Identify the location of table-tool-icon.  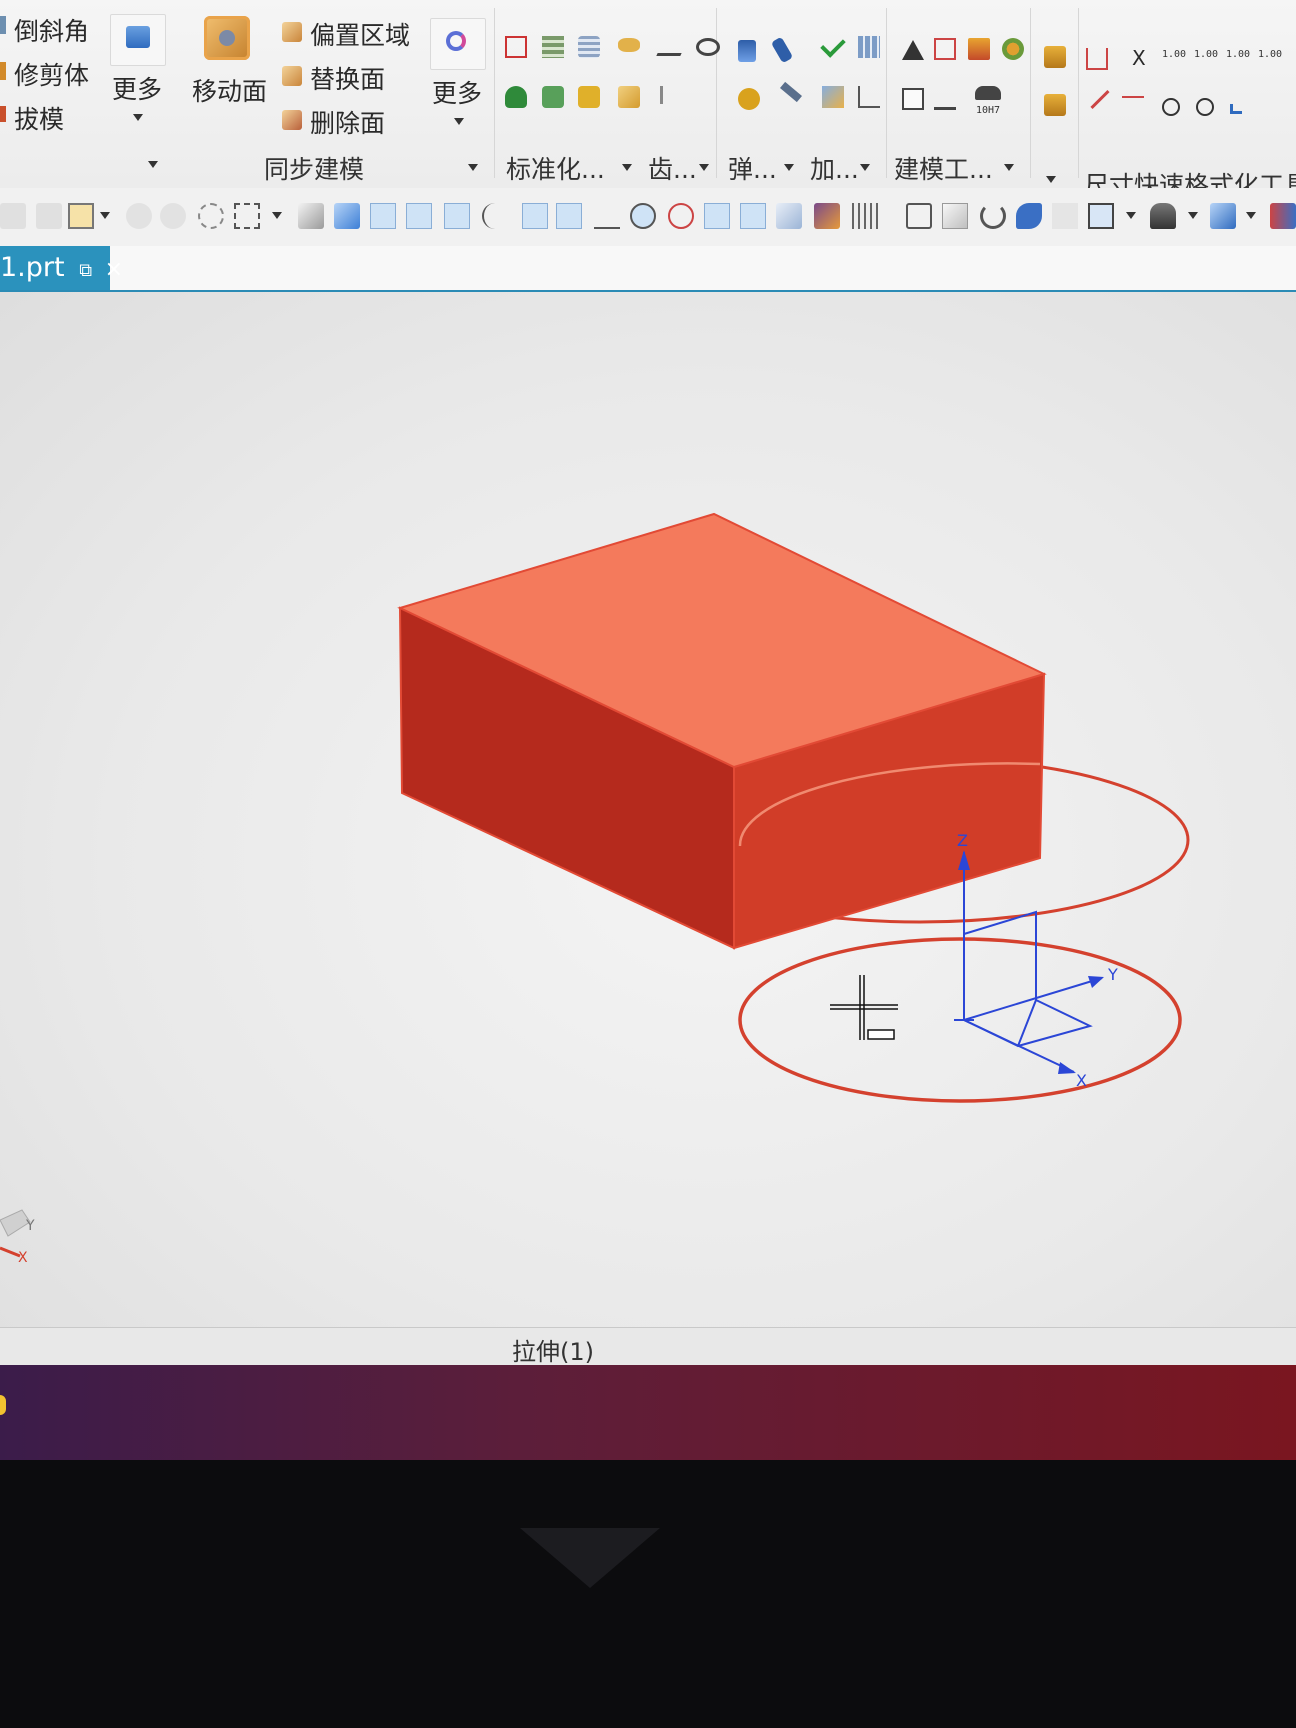
(869, 47).